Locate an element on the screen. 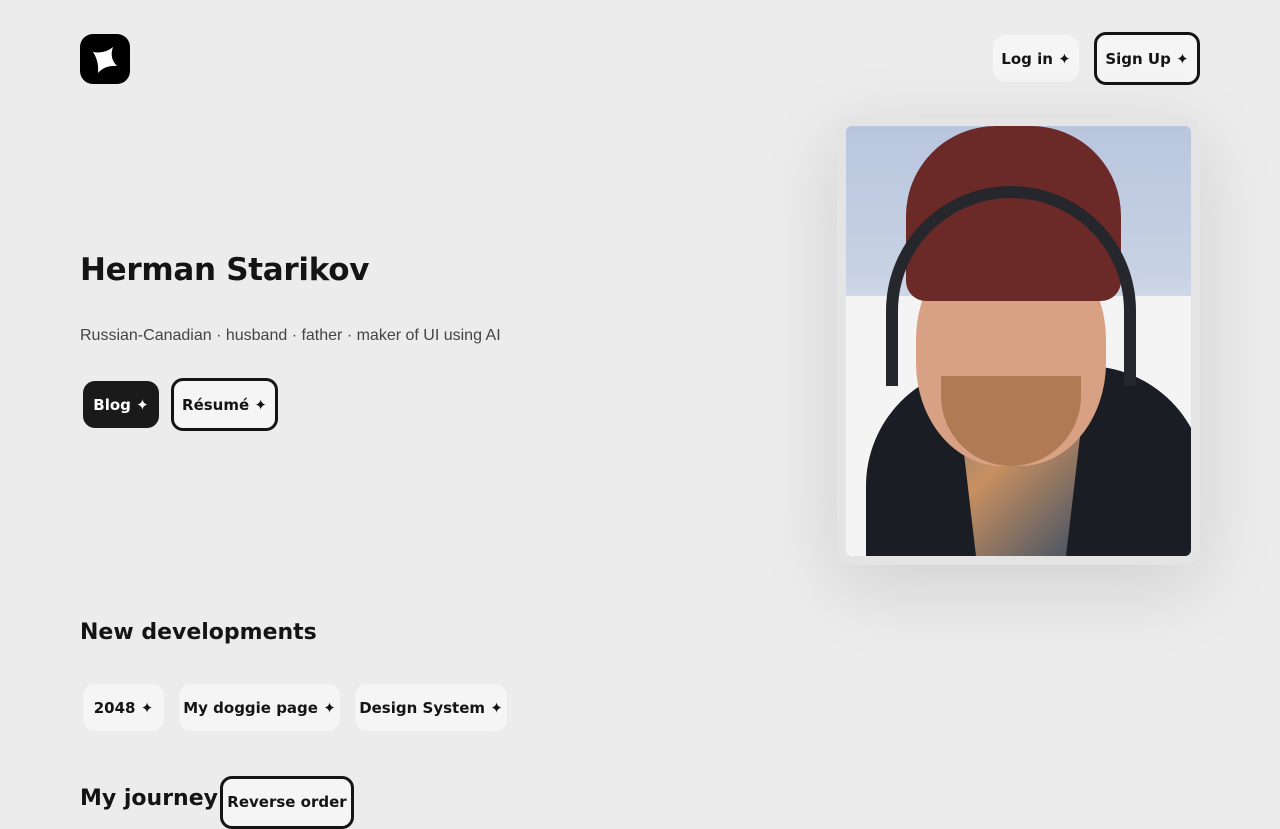  logo is located at coordinates (105, 59).